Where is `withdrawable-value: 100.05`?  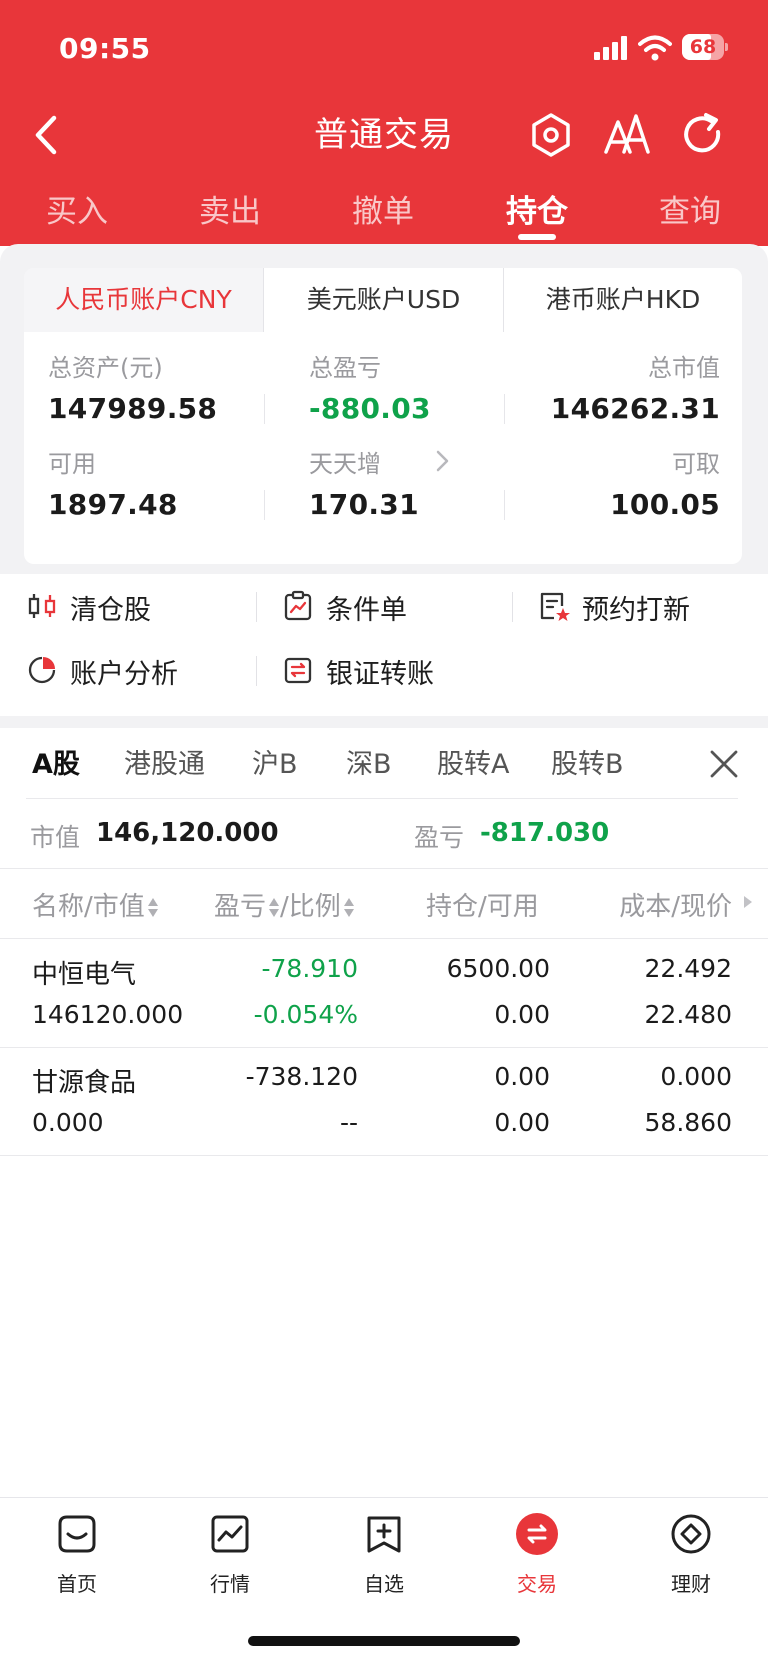
withdrawable-value: 100.05 is located at coordinates (665, 504).